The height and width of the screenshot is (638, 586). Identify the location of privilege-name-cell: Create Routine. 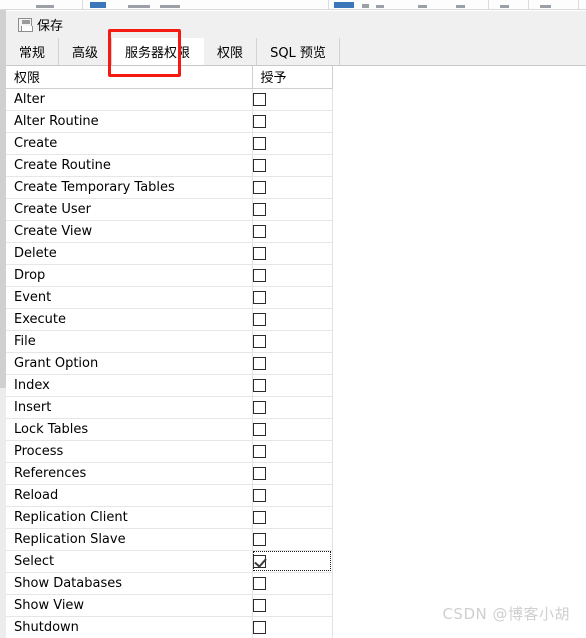
(129, 165).